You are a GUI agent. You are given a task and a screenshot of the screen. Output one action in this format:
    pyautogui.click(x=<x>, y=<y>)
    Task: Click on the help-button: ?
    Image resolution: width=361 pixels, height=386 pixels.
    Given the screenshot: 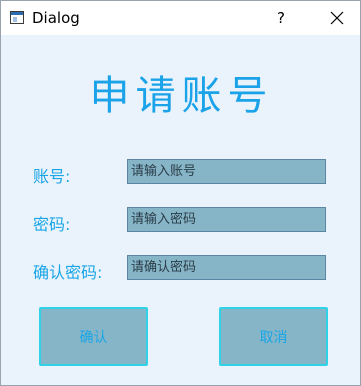 What is the action you would take?
    pyautogui.click(x=281, y=18)
    